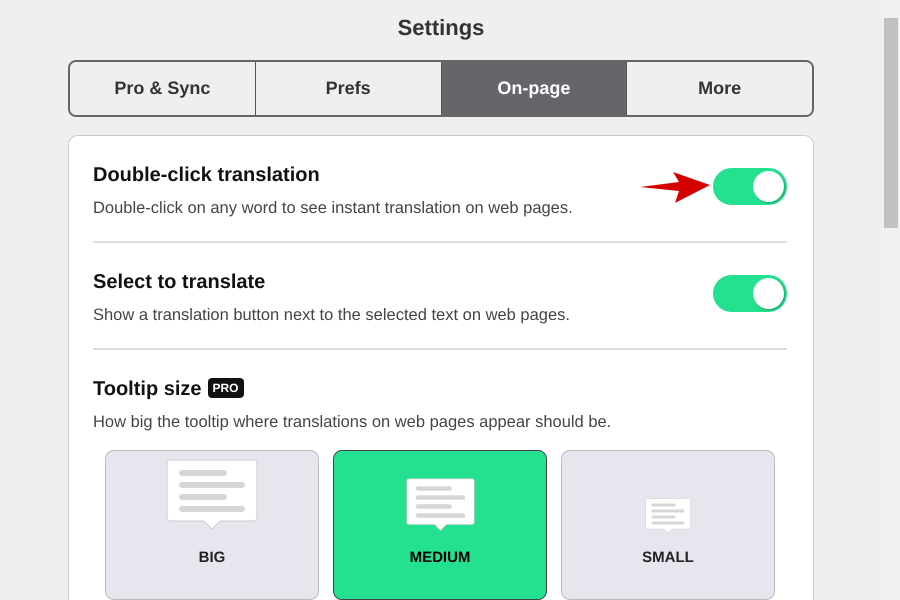  What do you see at coordinates (668, 525) in the screenshot?
I see `size-option: SMALL` at bounding box center [668, 525].